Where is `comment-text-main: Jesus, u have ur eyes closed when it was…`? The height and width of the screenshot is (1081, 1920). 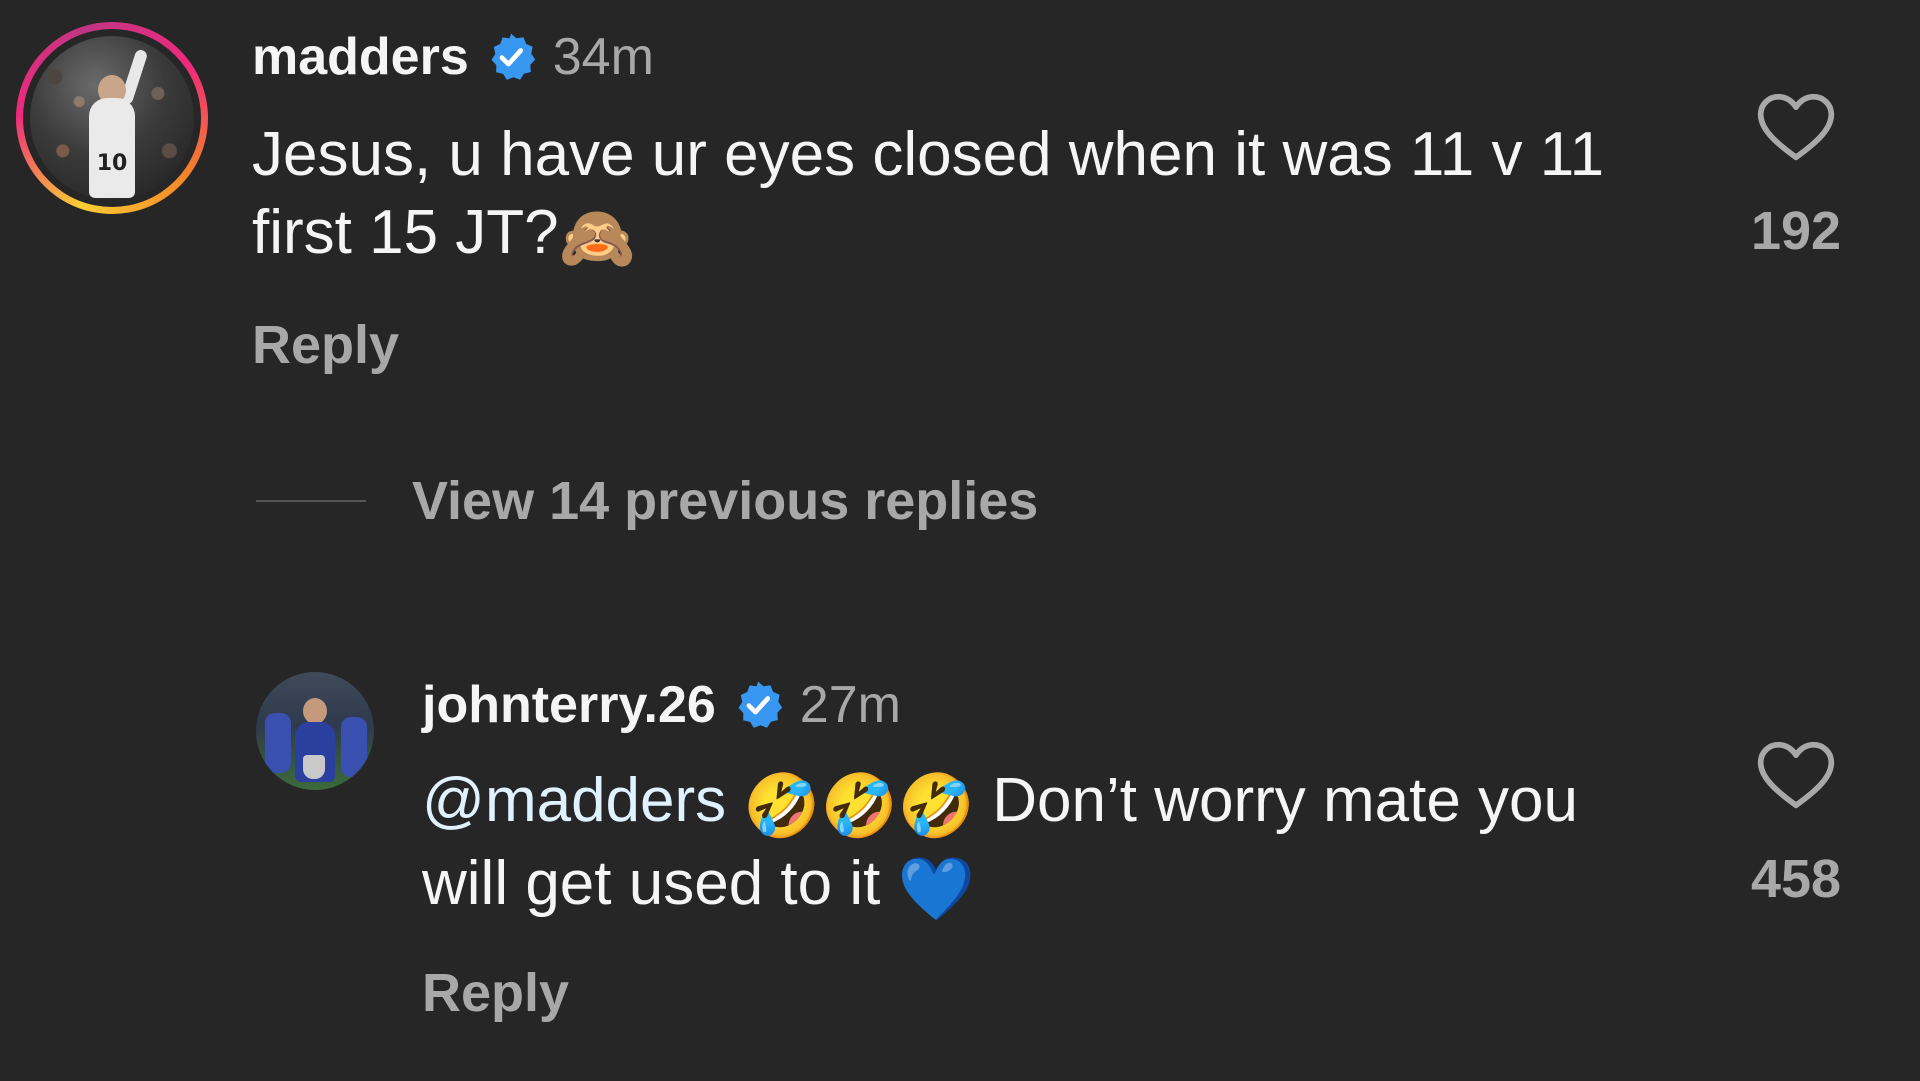
comment-text-main: Jesus, u have ur eyes closed when it was… is located at coordinates (928, 193).